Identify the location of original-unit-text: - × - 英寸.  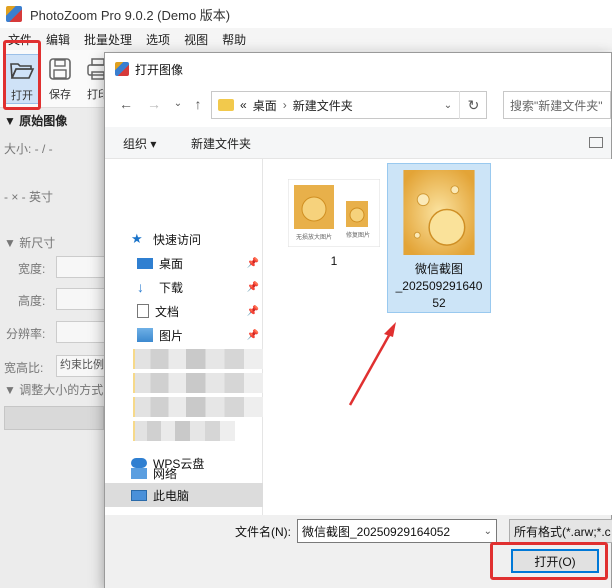
(29, 197).